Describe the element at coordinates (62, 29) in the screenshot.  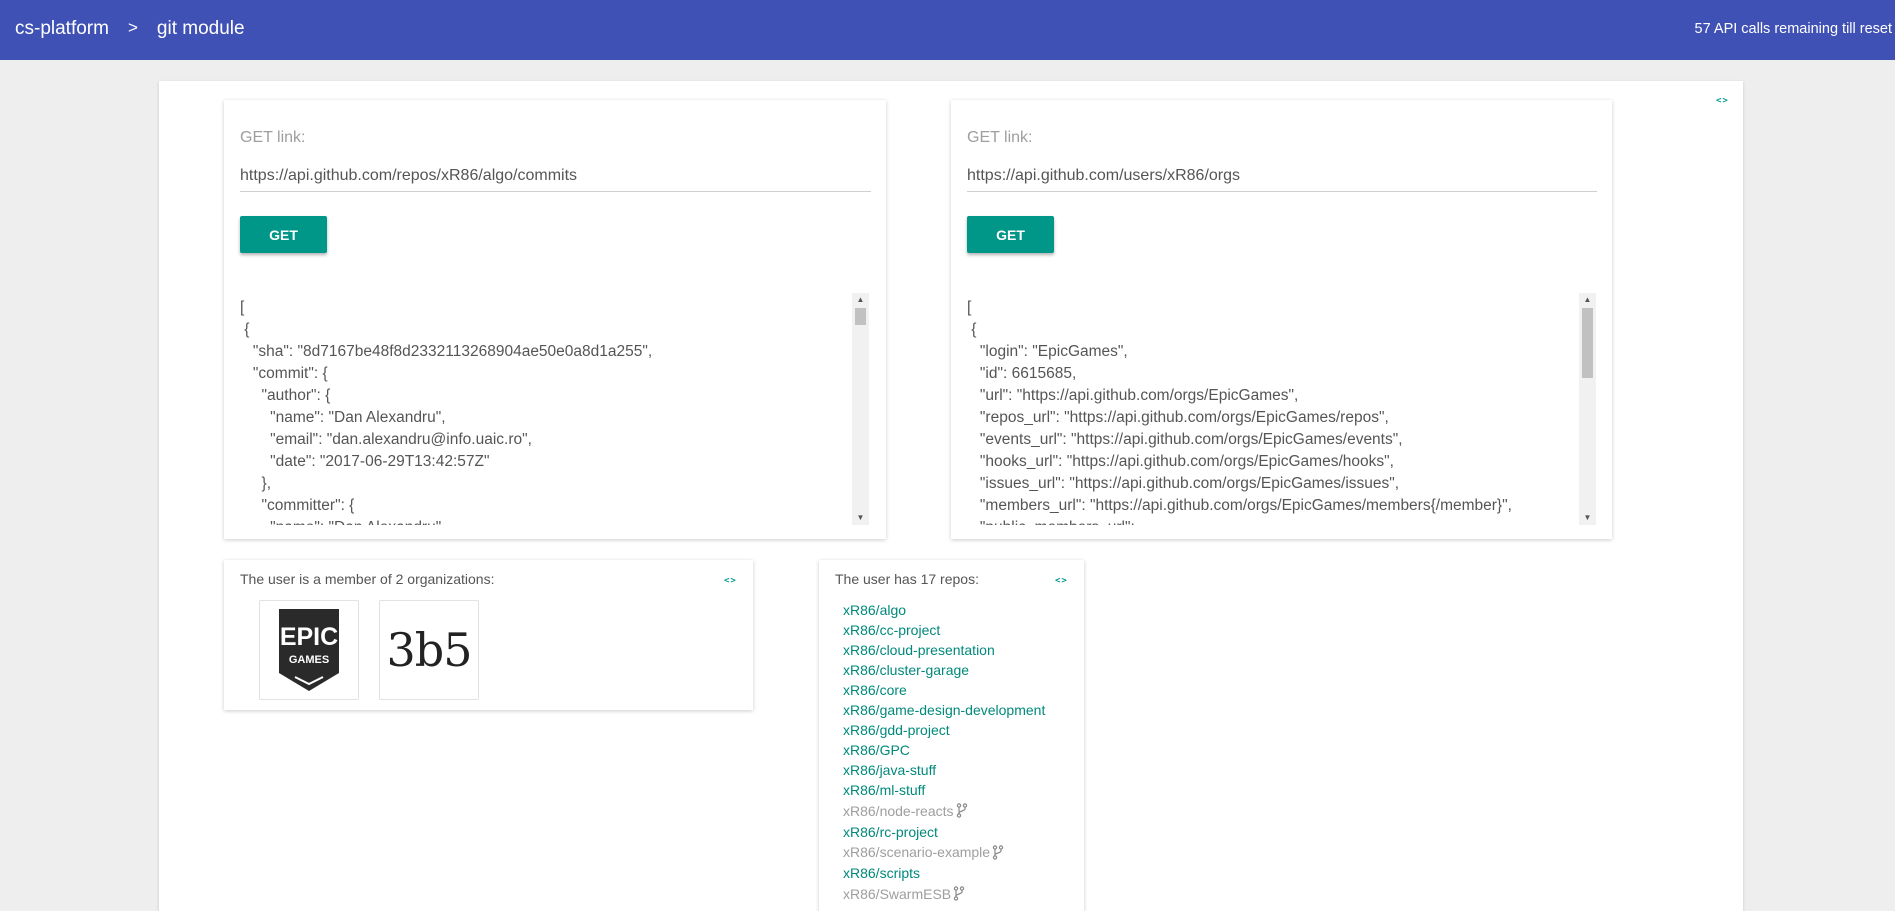
I see `breadcrumb-cs-platform: cs-platform` at that location.